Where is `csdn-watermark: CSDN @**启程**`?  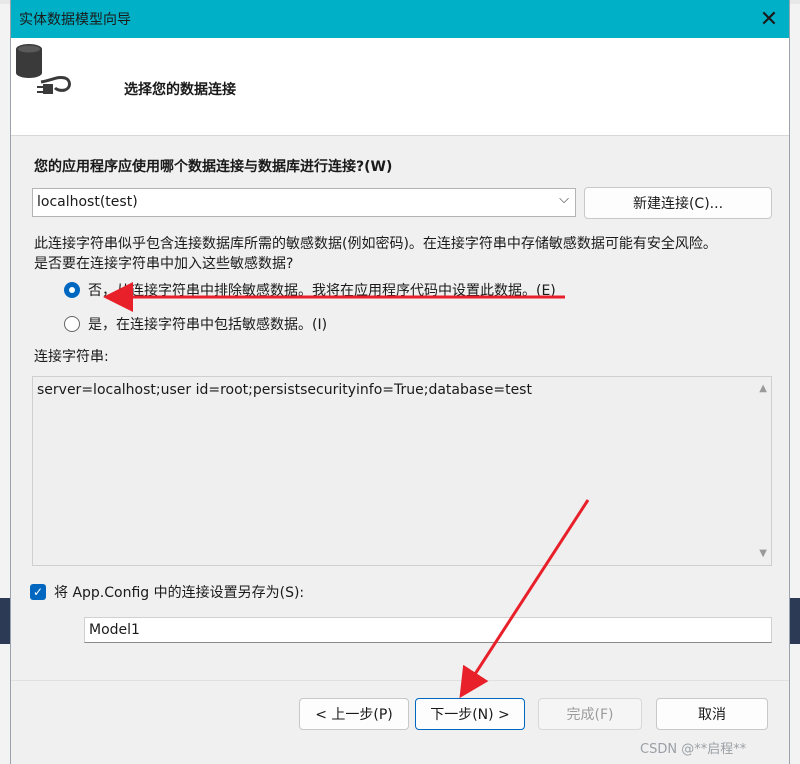
csdn-watermark: CSDN @**启程** is located at coordinates (693, 749).